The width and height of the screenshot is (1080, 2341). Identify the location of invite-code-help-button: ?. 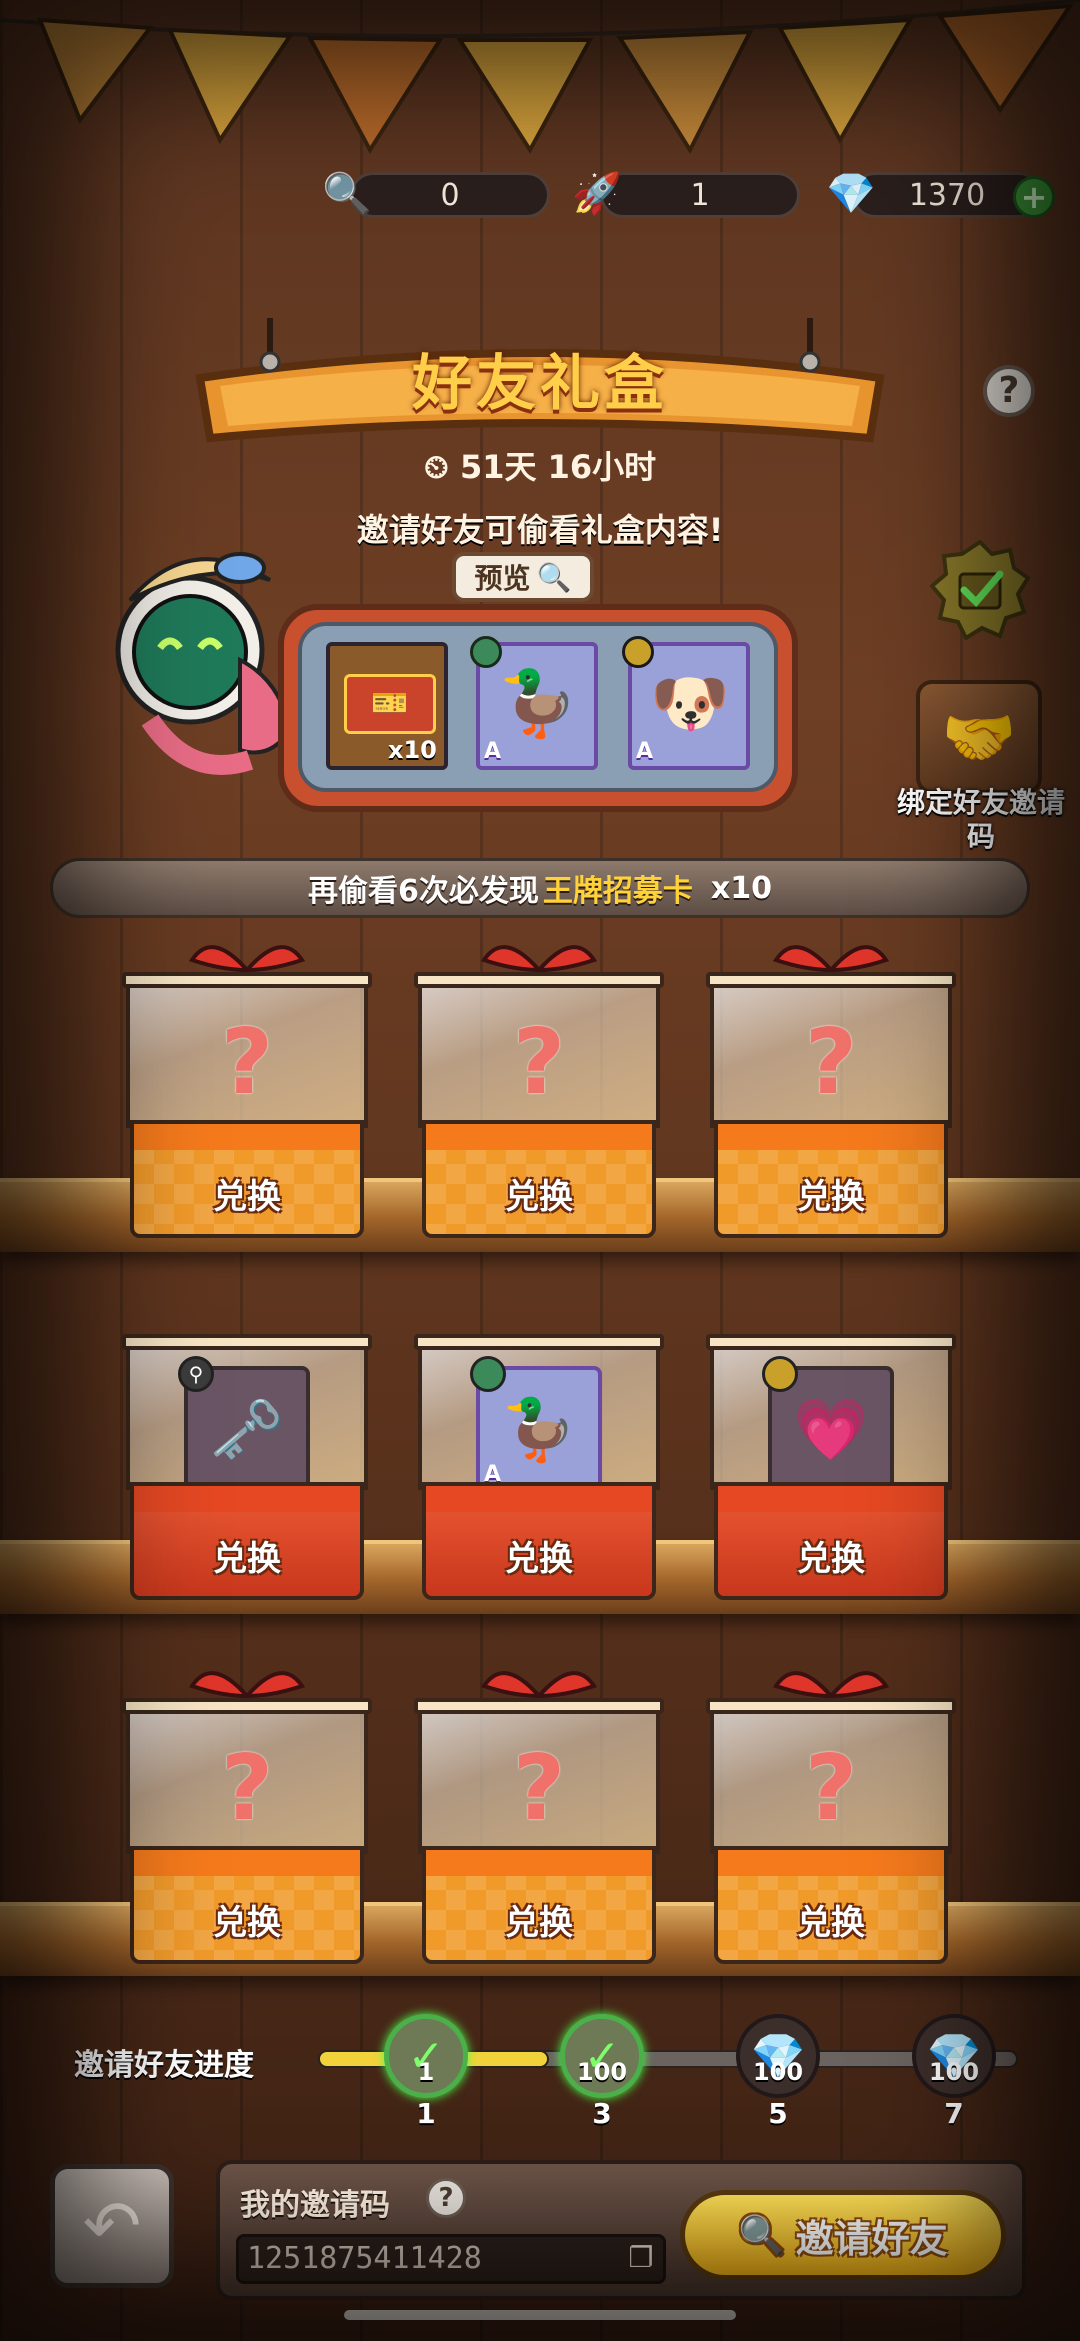
(446, 2198).